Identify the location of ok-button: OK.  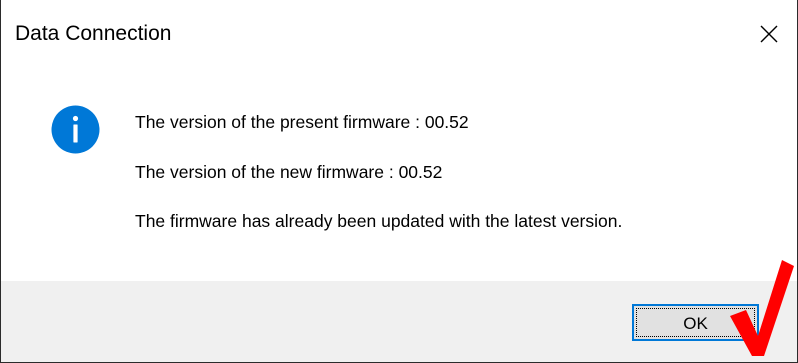
(695, 322).